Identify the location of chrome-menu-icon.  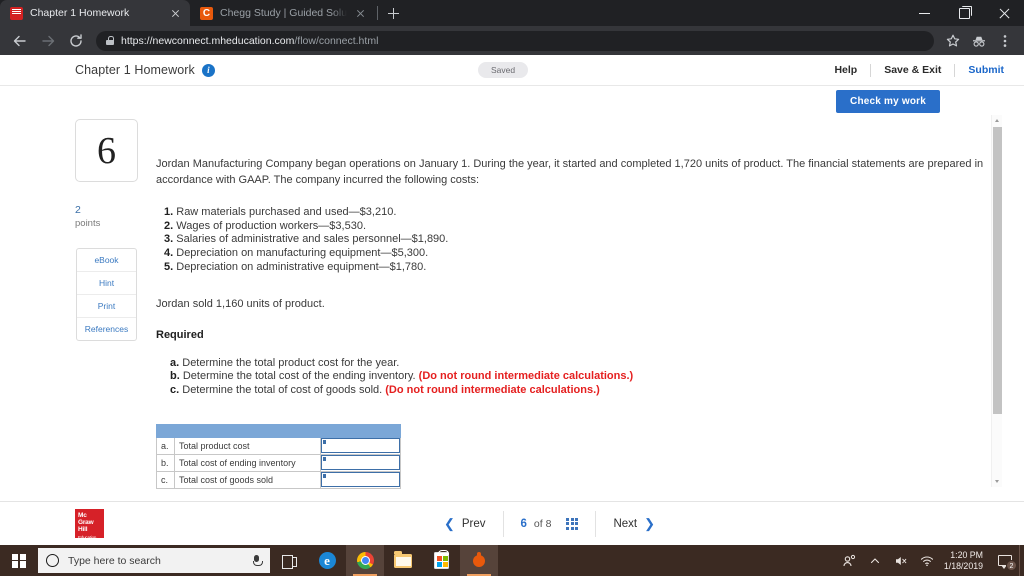
(1005, 41).